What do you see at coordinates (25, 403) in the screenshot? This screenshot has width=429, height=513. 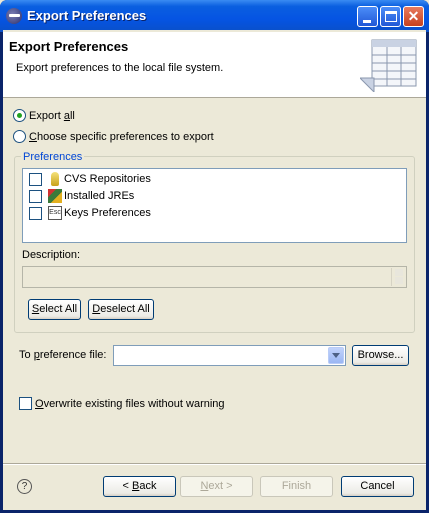 I see `overwrite-checkbox` at bounding box center [25, 403].